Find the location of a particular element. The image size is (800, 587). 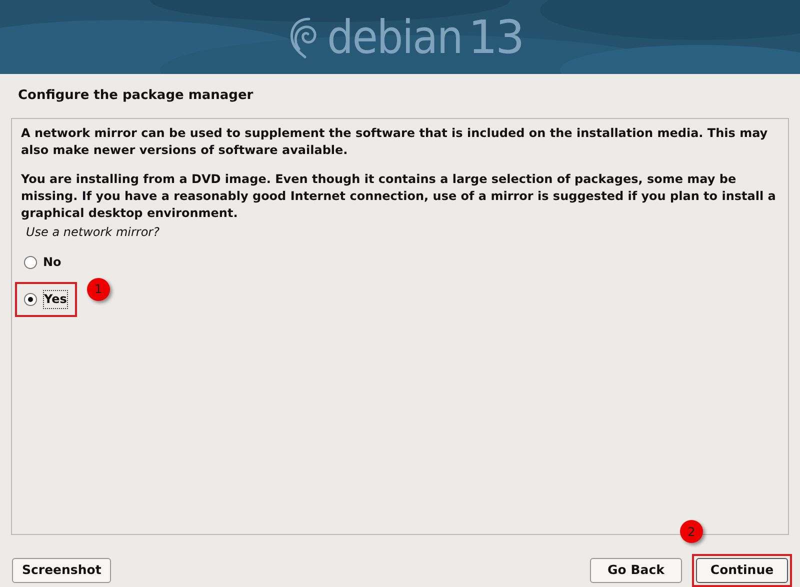

radio-option: Yes is located at coordinates (46, 299).